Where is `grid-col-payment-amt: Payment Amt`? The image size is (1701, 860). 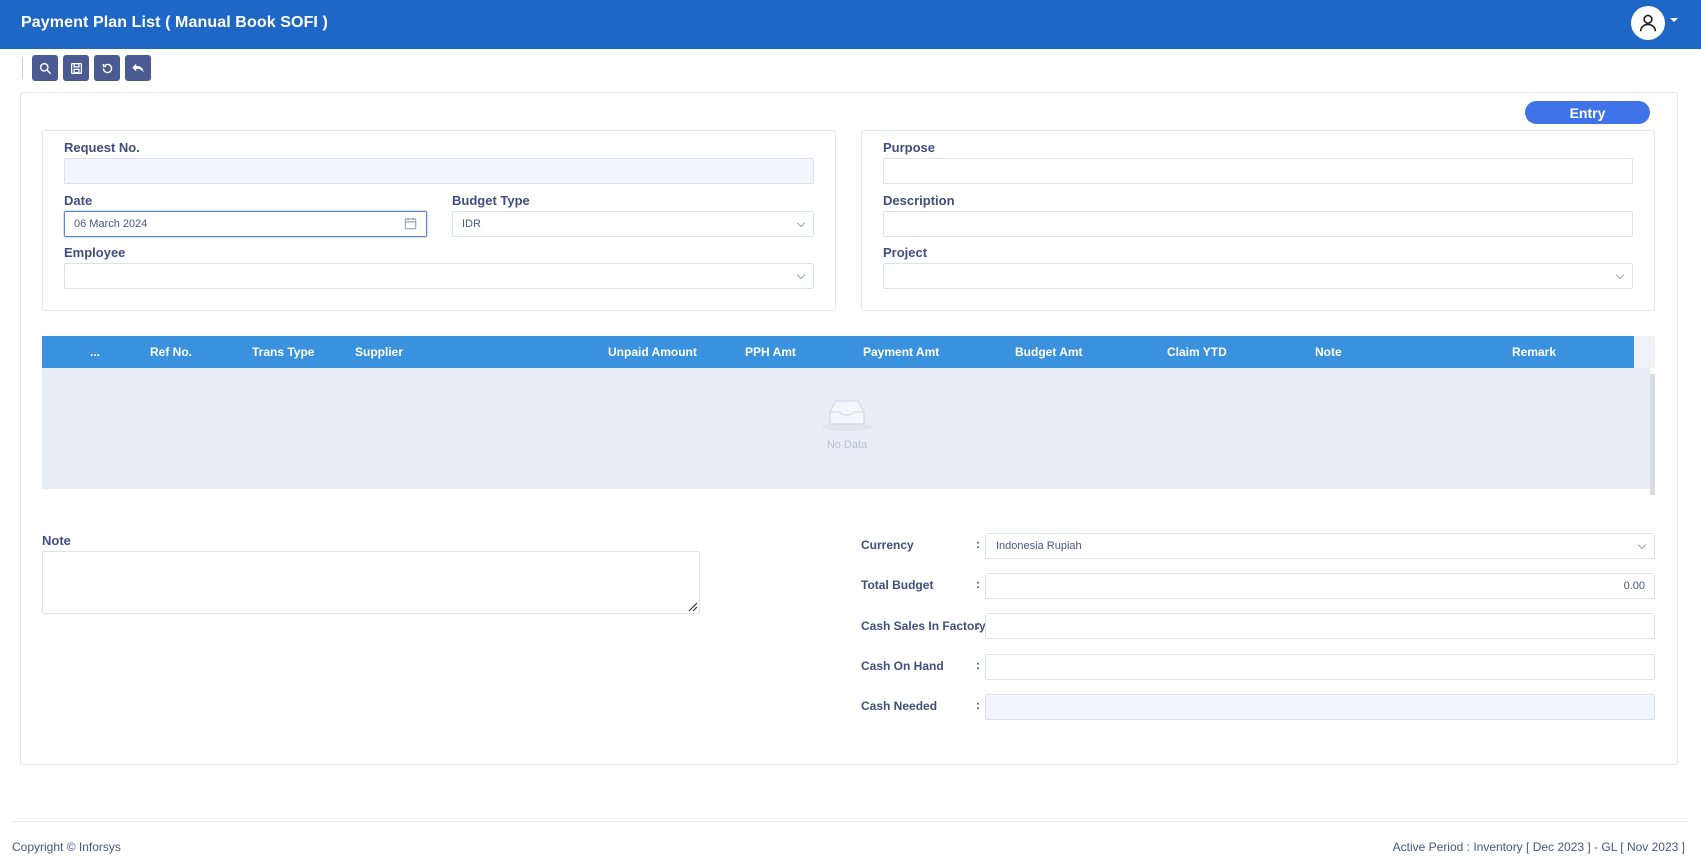
grid-col-payment-amt: Payment Amt is located at coordinates (901, 352).